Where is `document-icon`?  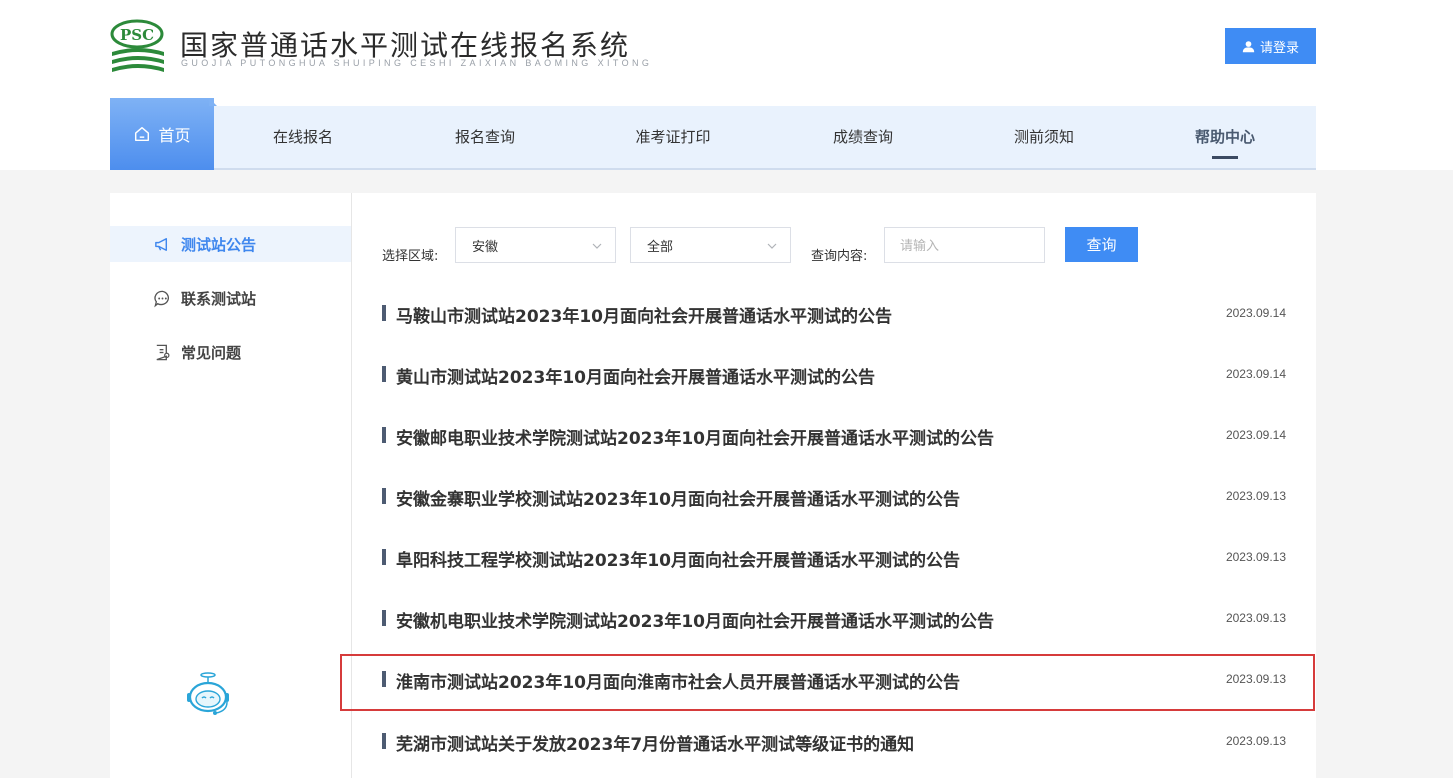
document-icon is located at coordinates (163, 352).